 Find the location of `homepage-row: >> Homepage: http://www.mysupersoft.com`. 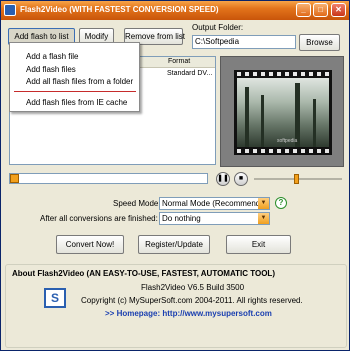

homepage-row: >> Homepage: http://www.mysupersoft.com is located at coordinates (188, 313).